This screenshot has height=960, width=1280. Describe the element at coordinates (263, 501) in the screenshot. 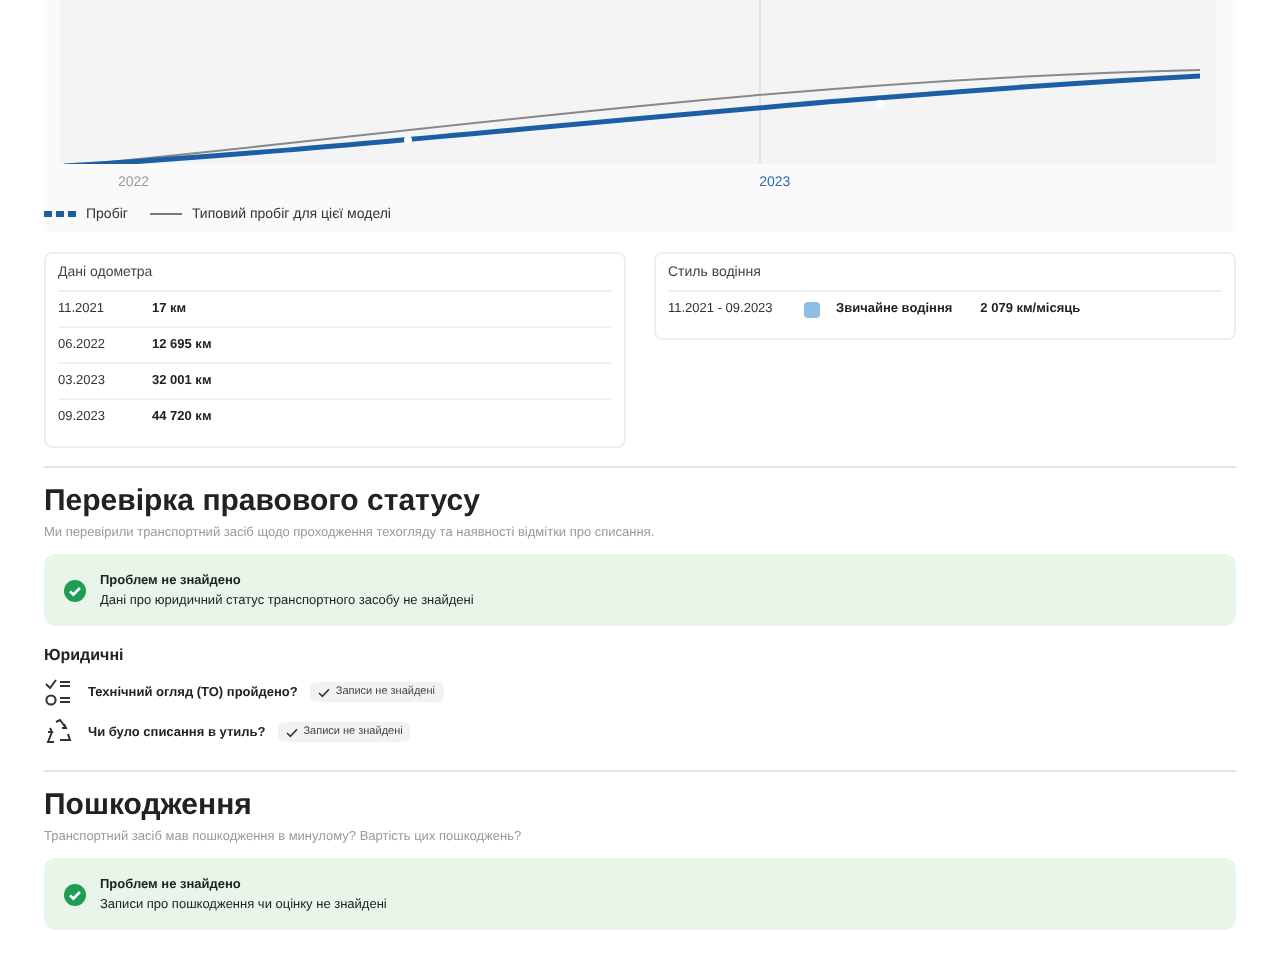

I see `section-heading: Перевірка правового статусу` at that location.